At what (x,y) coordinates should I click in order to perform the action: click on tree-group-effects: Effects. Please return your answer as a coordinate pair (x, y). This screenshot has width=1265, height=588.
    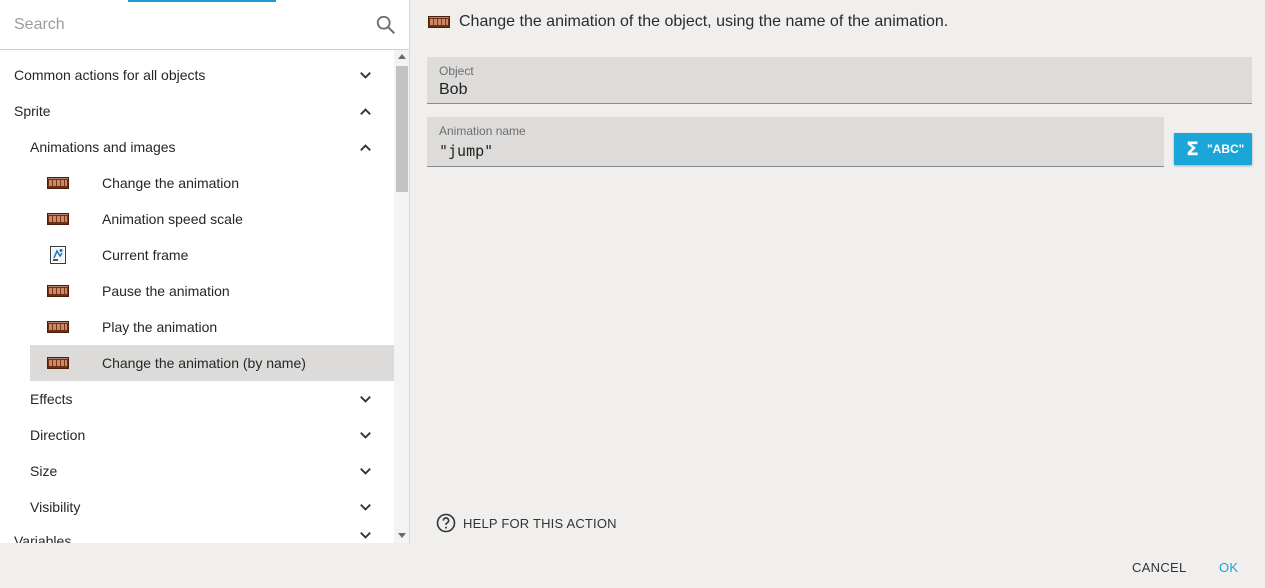
    Looking at the image, I should click on (197, 399).